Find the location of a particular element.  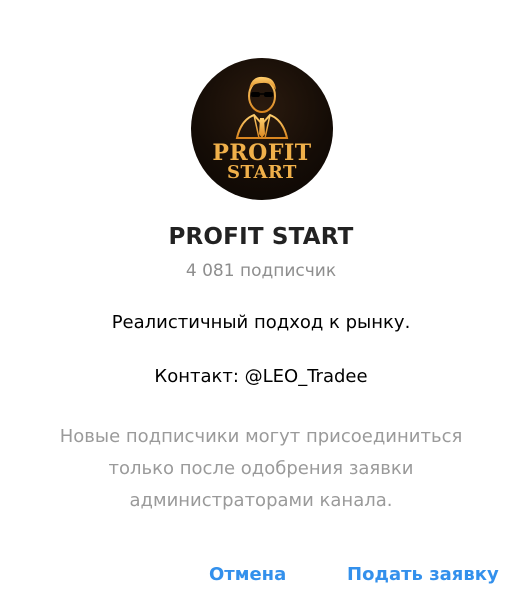

notice-line: администраторами канала. is located at coordinates (261, 500).